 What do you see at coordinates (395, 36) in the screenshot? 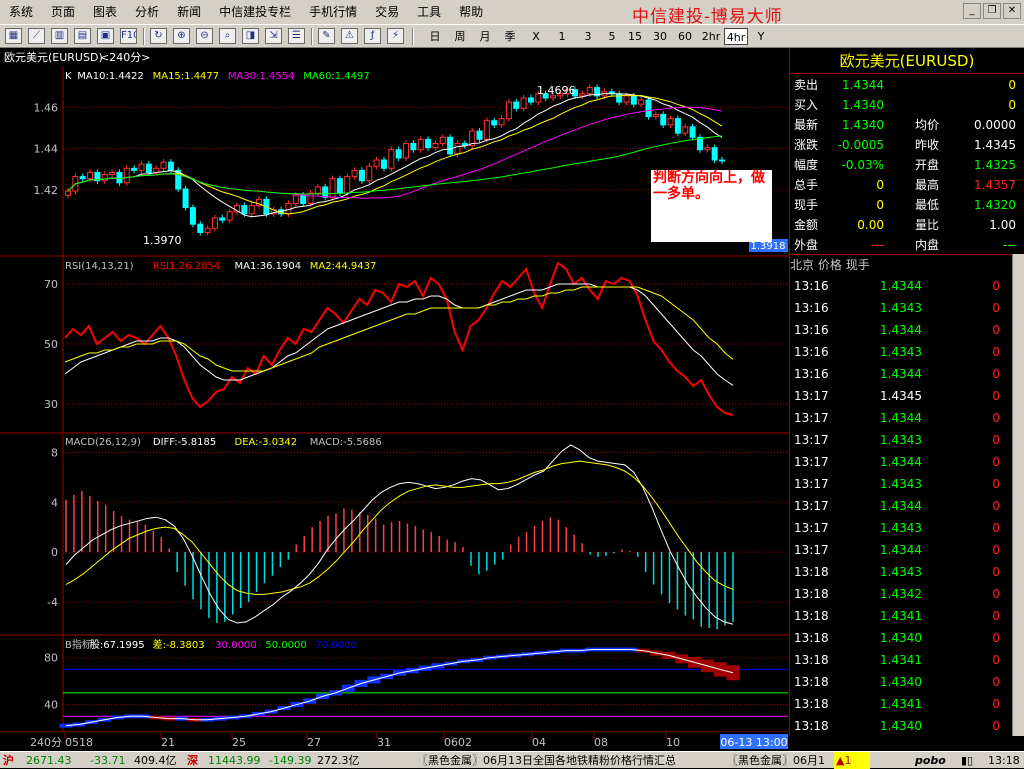
I see `flash-icon: ⚡` at bounding box center [395, 36].